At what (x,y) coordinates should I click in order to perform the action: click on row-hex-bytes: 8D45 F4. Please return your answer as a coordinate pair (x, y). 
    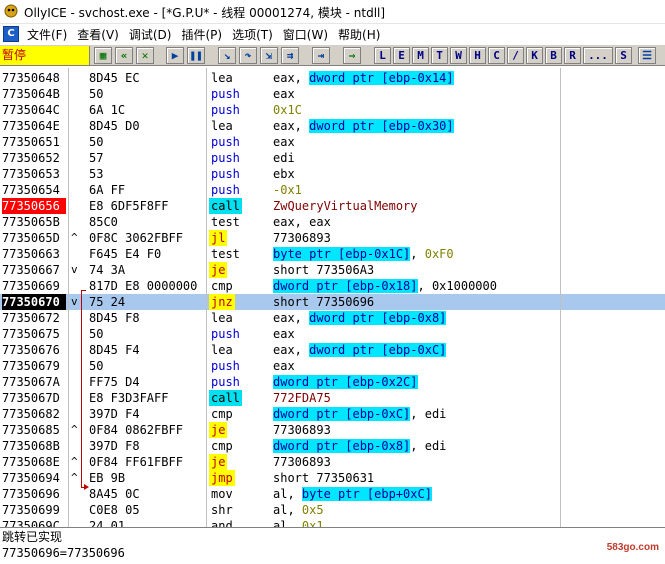
    Looking at the image, I should click on (147, 350).